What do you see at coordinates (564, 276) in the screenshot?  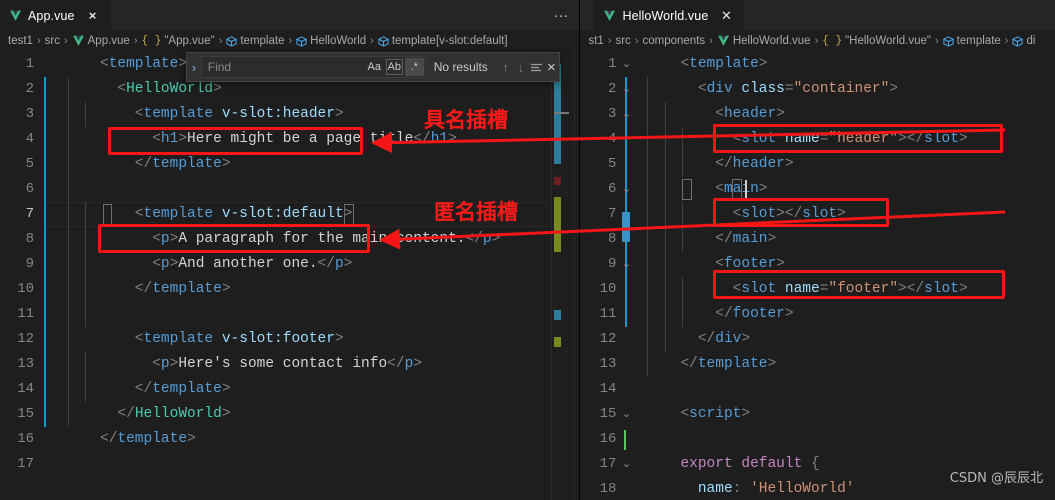 I see `minimap-left` at bounding box center [564, 276].